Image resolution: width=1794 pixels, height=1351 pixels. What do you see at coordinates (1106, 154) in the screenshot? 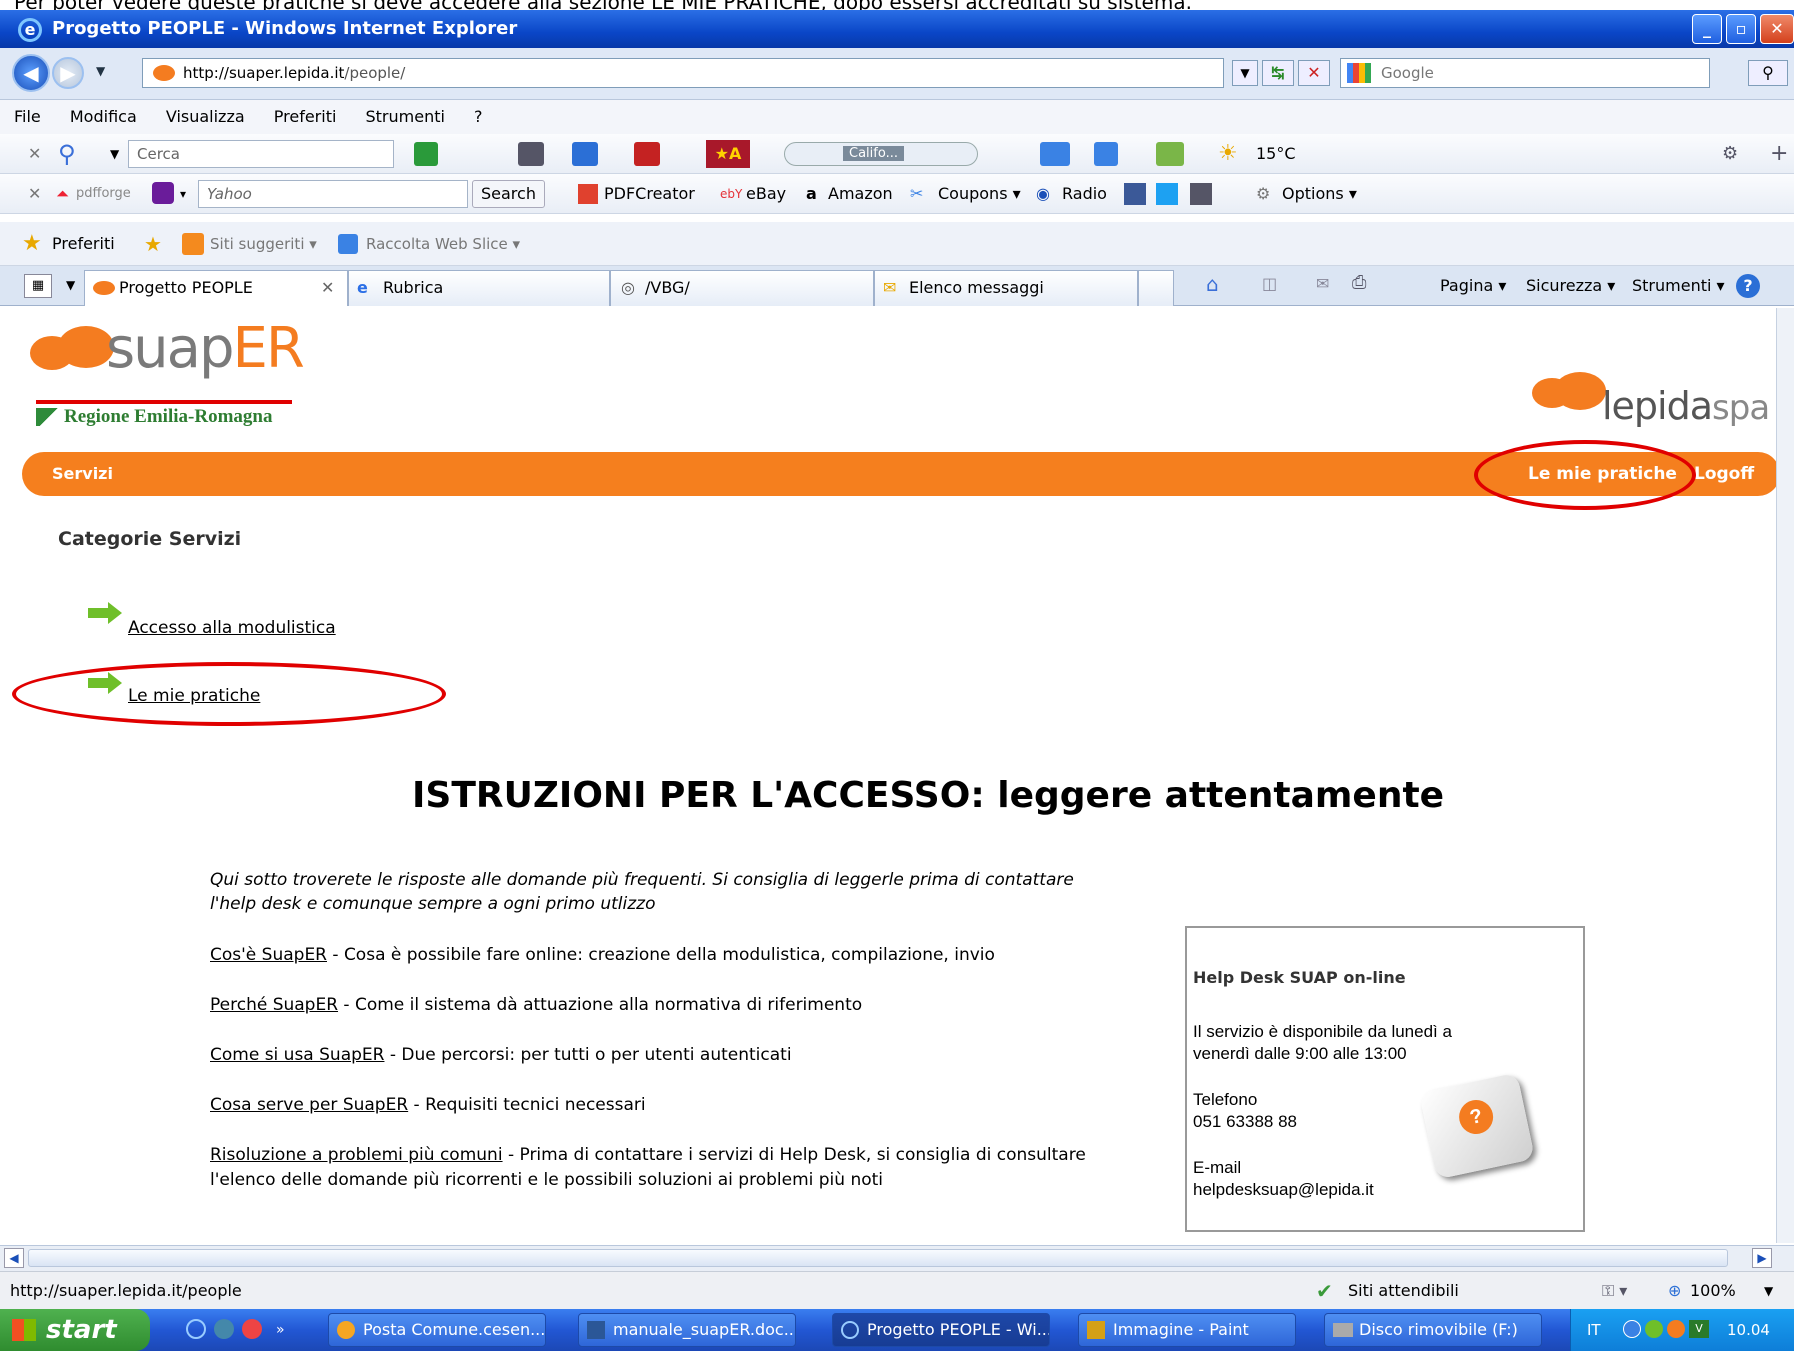
I see `calculator-icon` at bounding box center [1106, 154].